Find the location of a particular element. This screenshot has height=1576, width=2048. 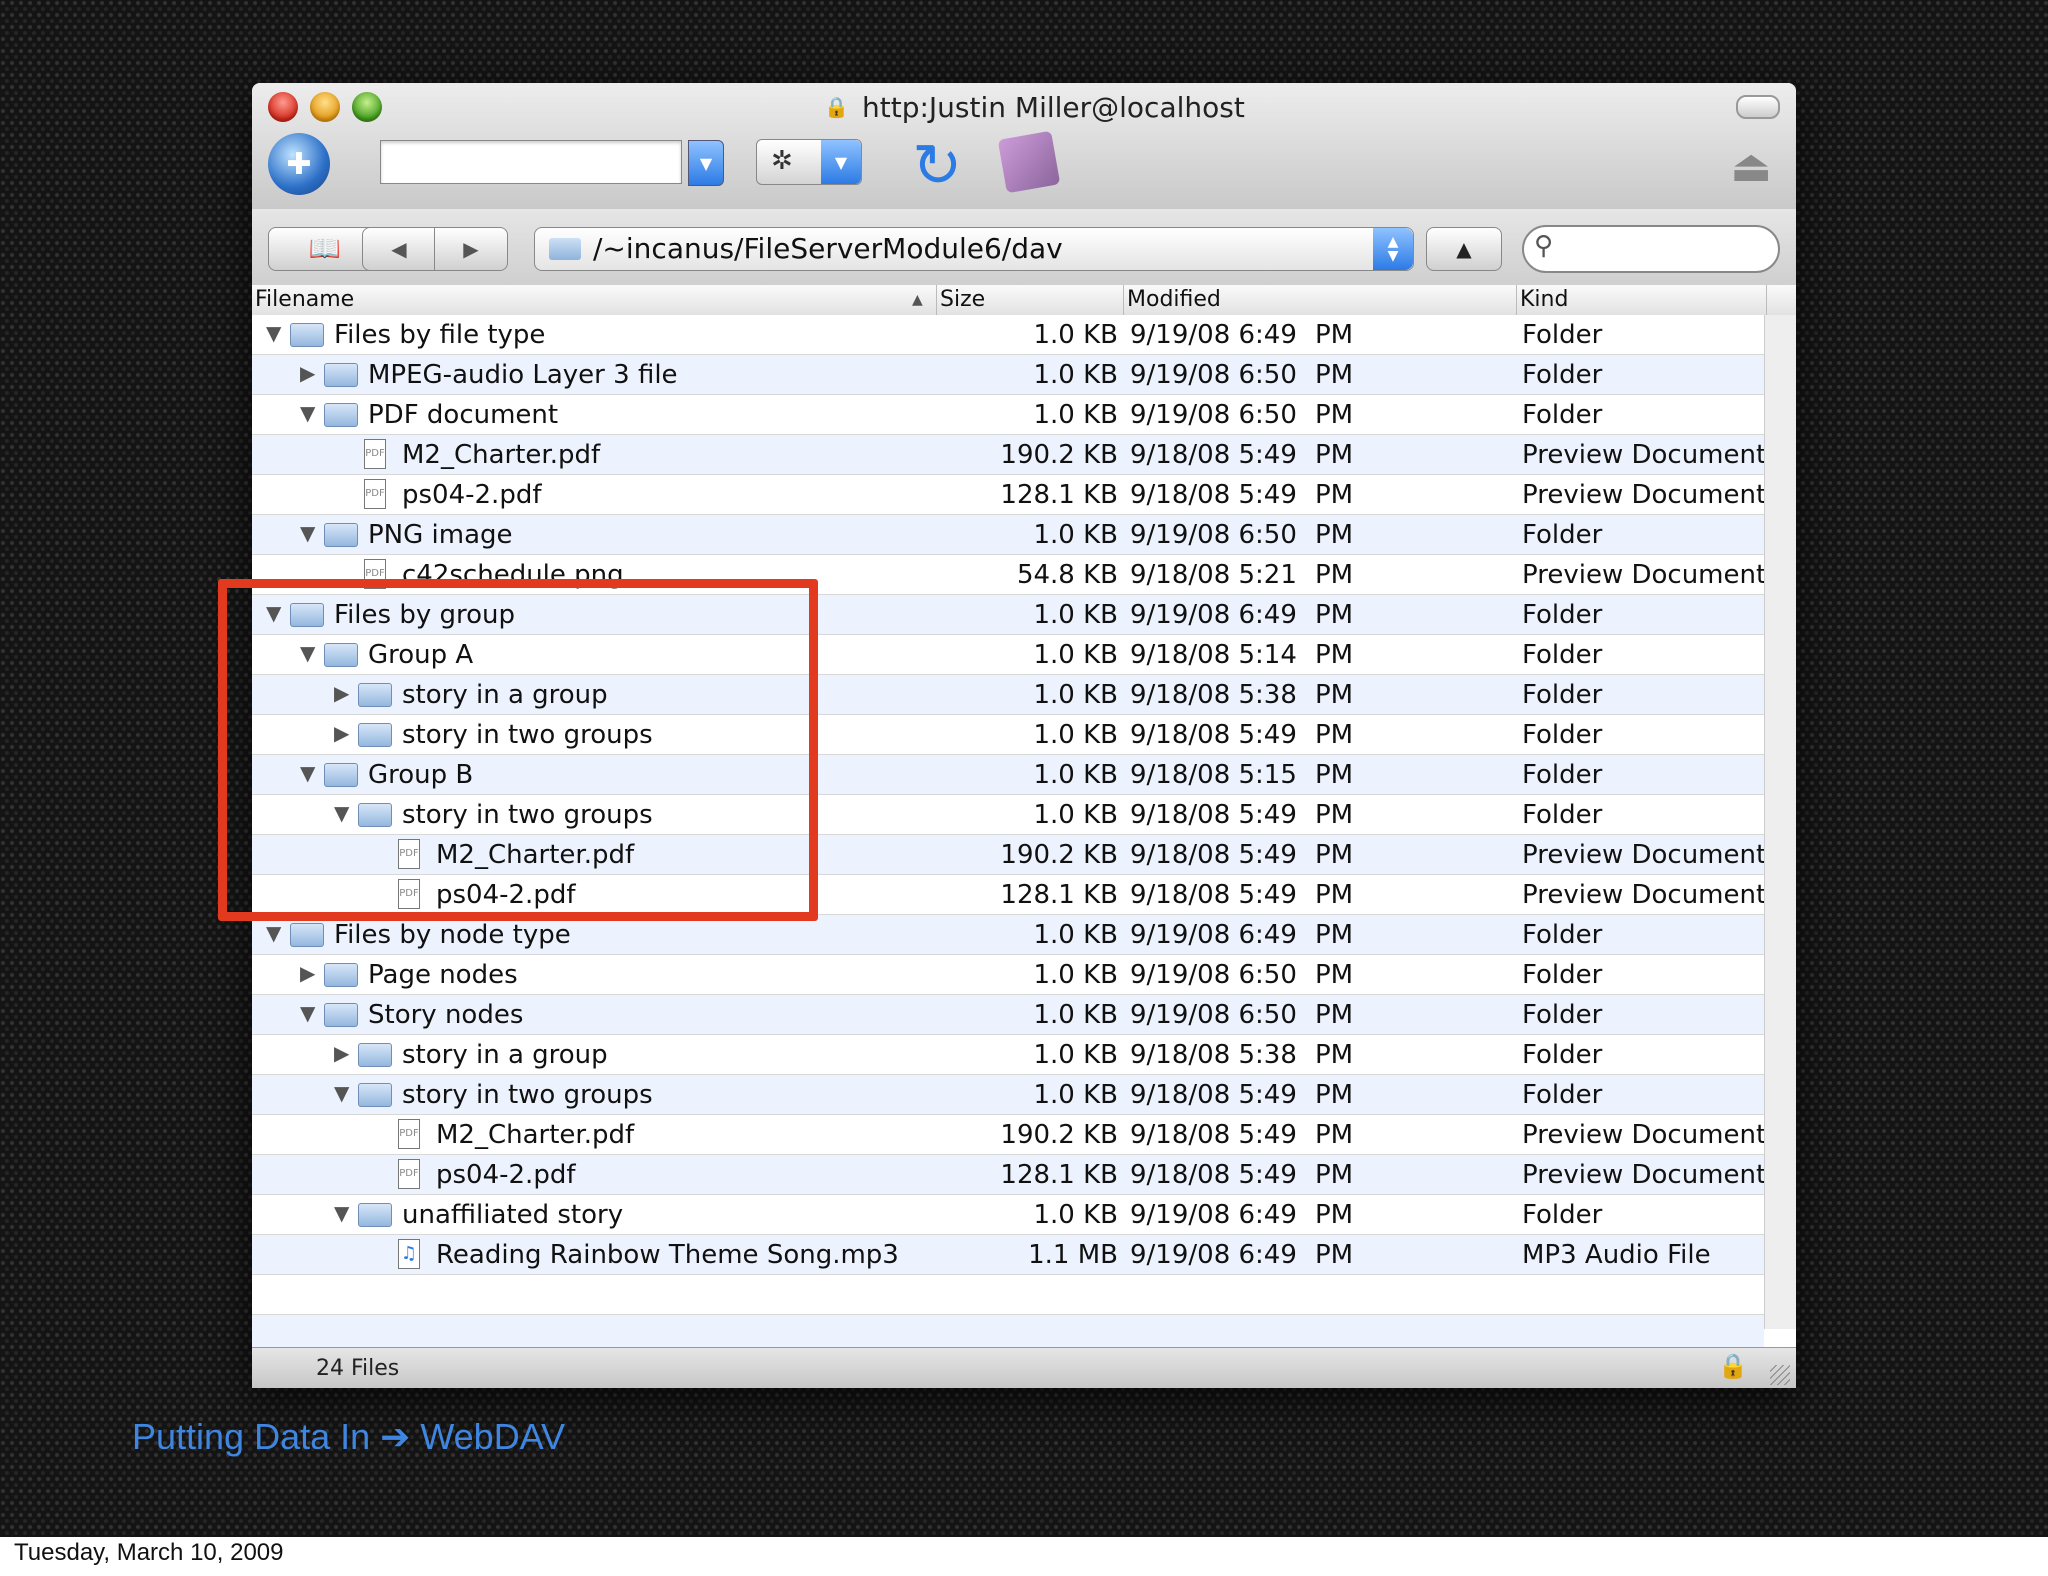

row-size: 190.2 KB is located at coordinates (1059, 455).